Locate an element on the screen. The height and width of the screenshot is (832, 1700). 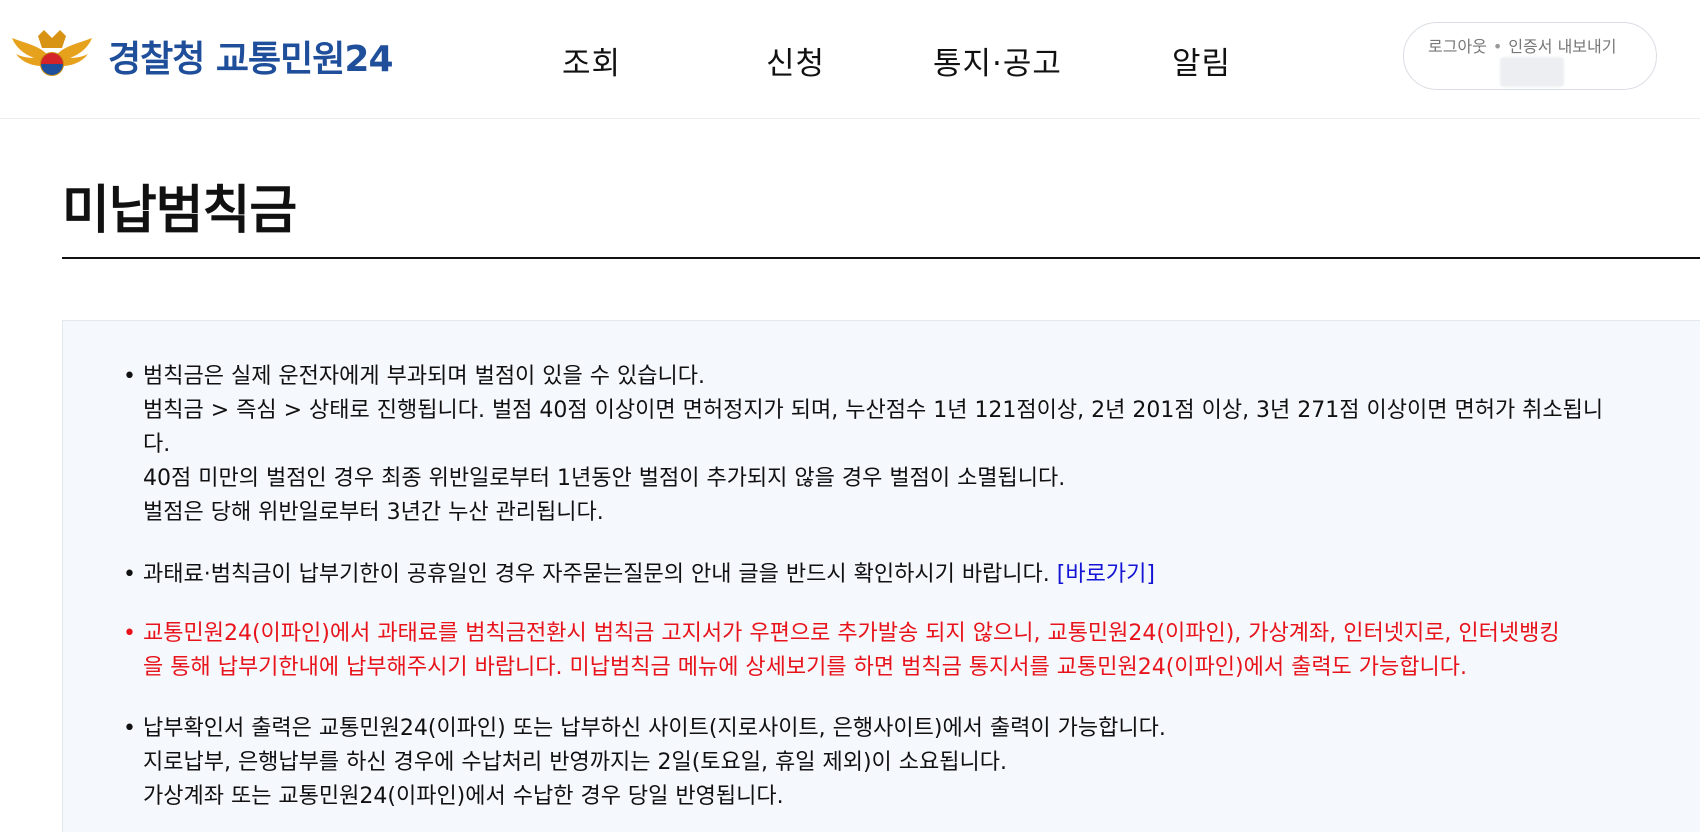
police-emblem-icon is located at coordinates (52, 53).